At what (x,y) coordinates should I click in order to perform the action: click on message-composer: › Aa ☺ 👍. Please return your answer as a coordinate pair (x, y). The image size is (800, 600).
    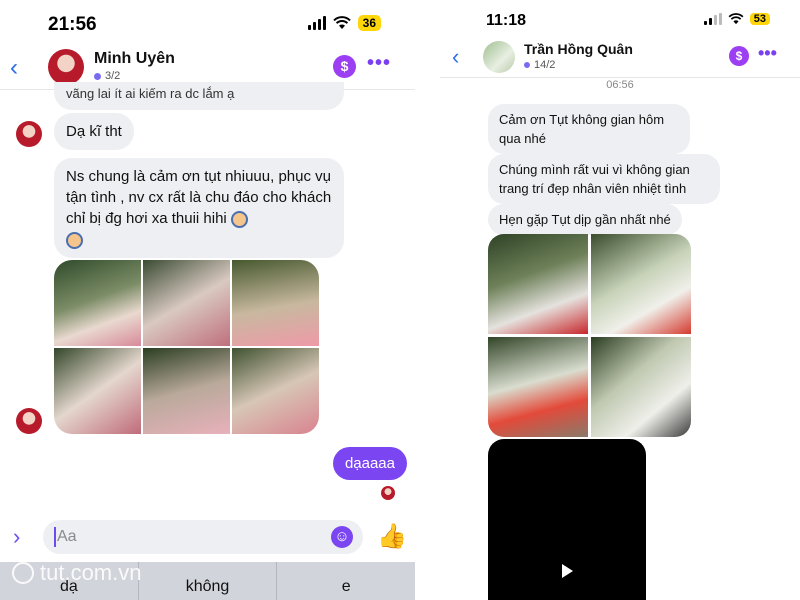
    Looking at the image, I should click on (207, 538).